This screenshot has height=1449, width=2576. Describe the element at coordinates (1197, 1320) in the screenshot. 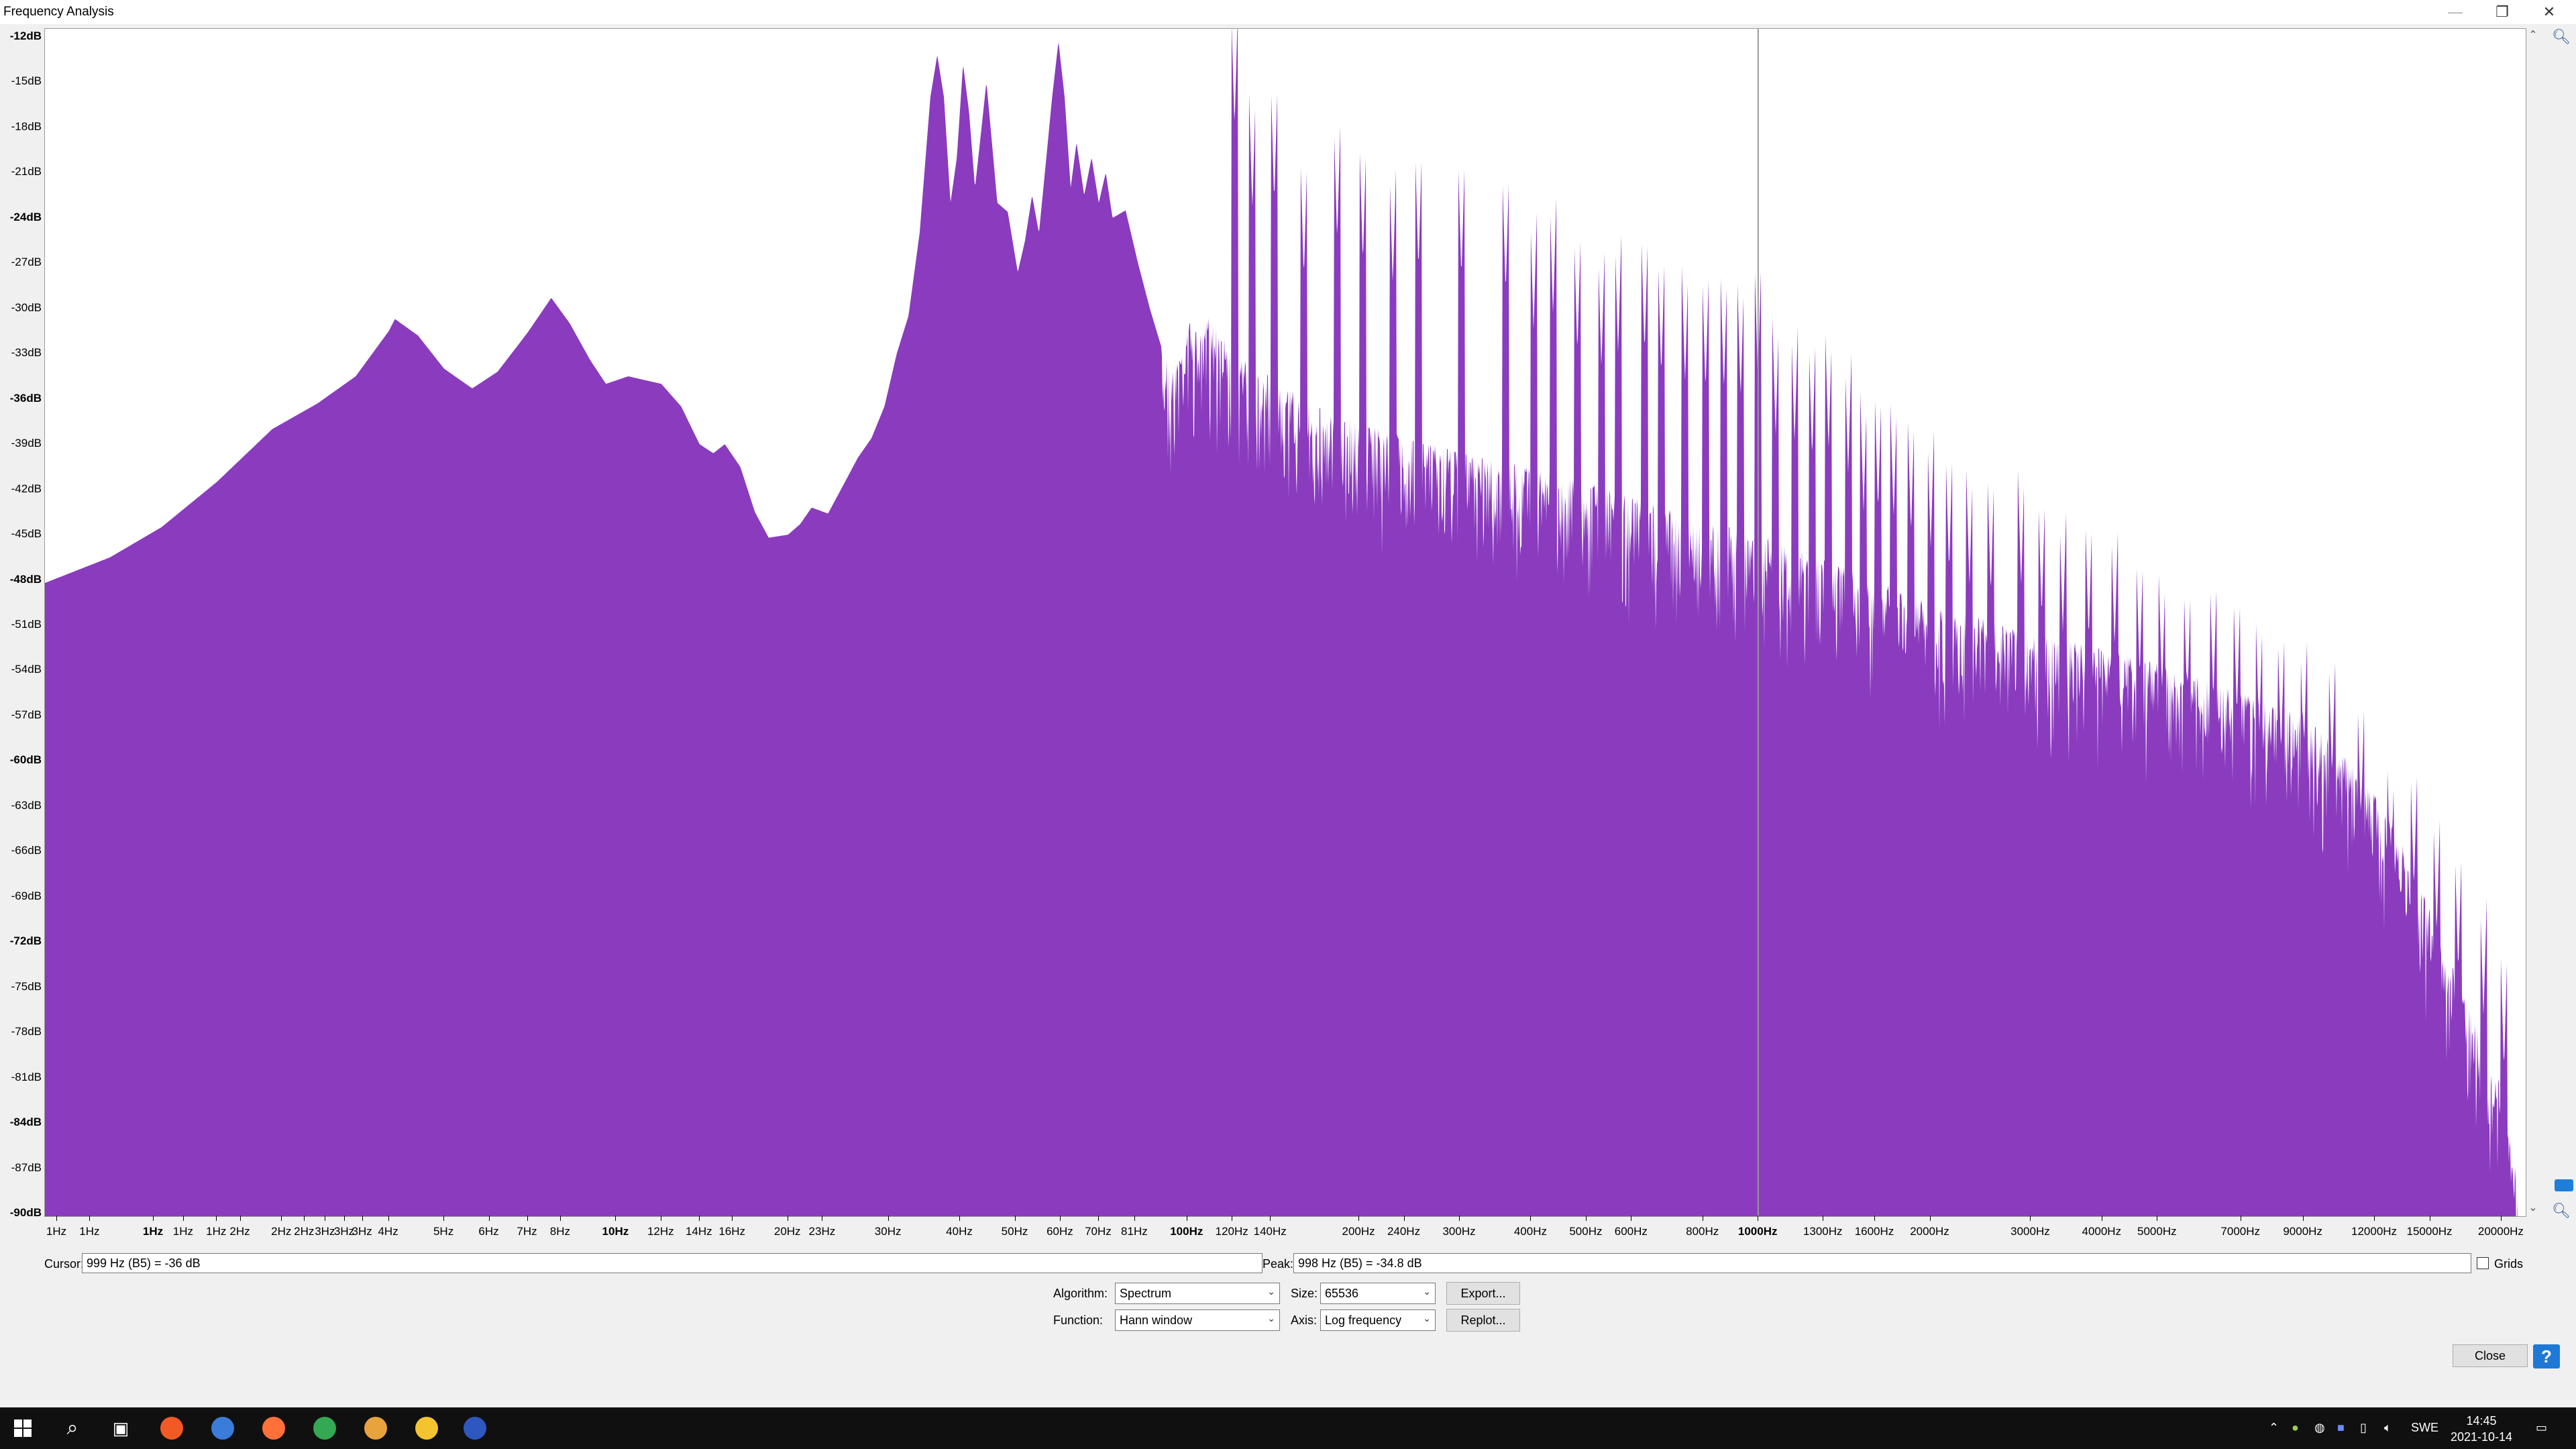

I see `function-select: Hann window ⌄` at that location.